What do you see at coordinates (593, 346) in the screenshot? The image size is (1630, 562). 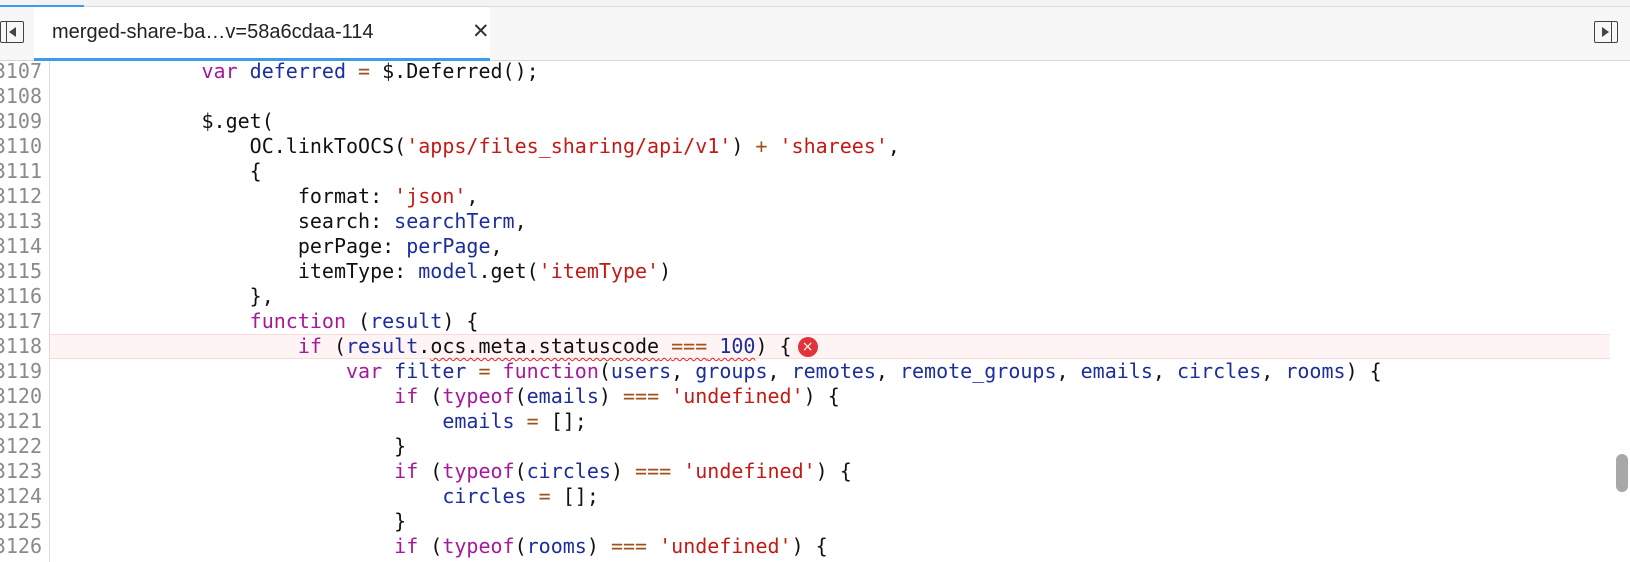 I see `error-underlined-expression: ocs.meta.statuscode === 100` at bounding box center [593, 346].